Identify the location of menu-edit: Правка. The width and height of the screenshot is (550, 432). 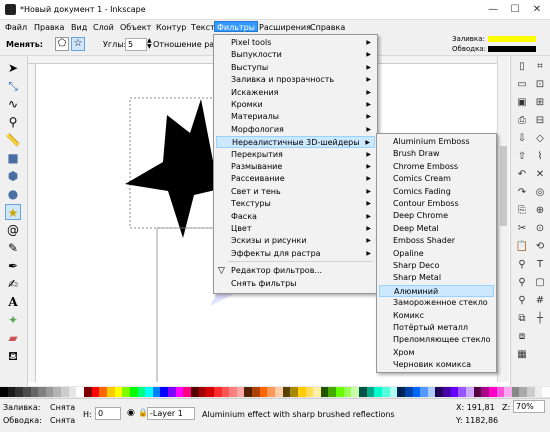
(49, 27).